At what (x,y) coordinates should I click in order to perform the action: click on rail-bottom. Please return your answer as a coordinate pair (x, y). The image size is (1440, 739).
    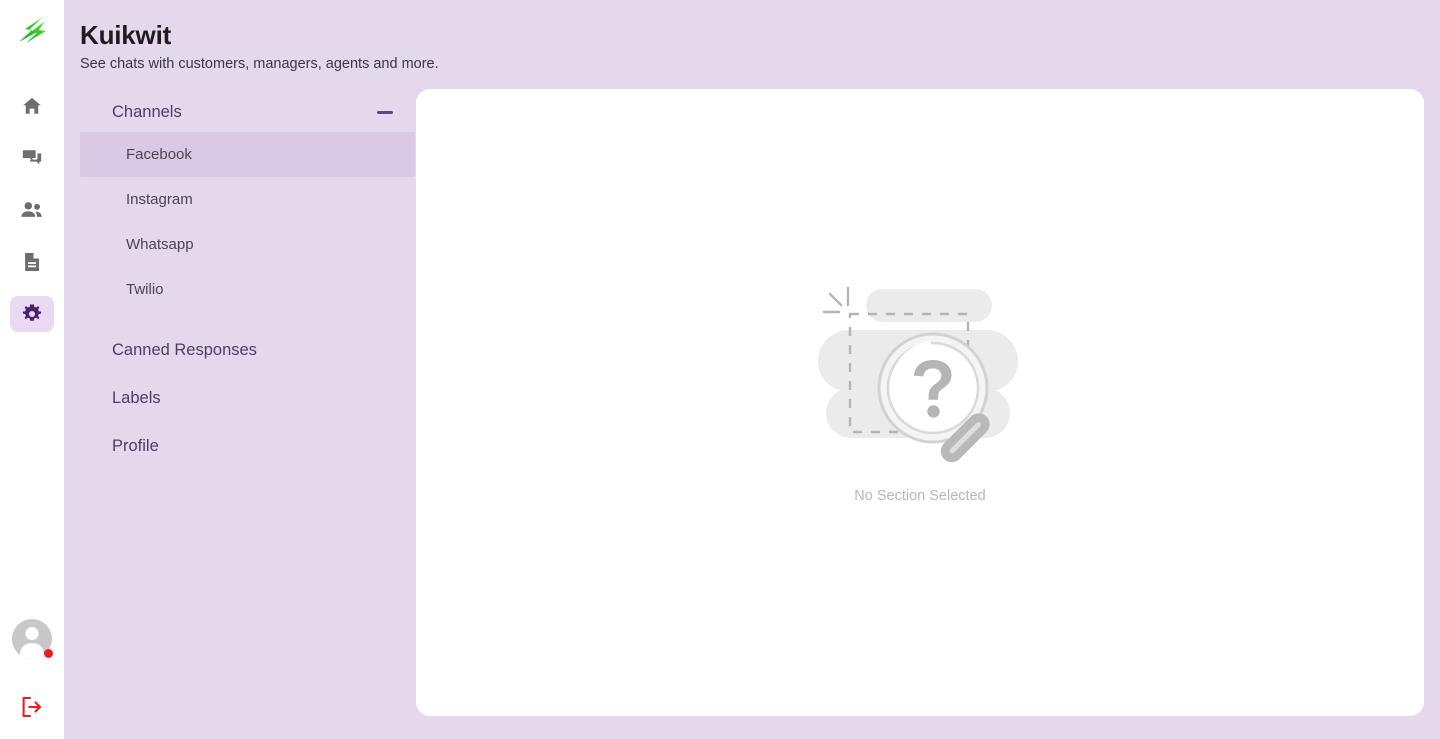
    Looking at the image, I should click on (32, 671).